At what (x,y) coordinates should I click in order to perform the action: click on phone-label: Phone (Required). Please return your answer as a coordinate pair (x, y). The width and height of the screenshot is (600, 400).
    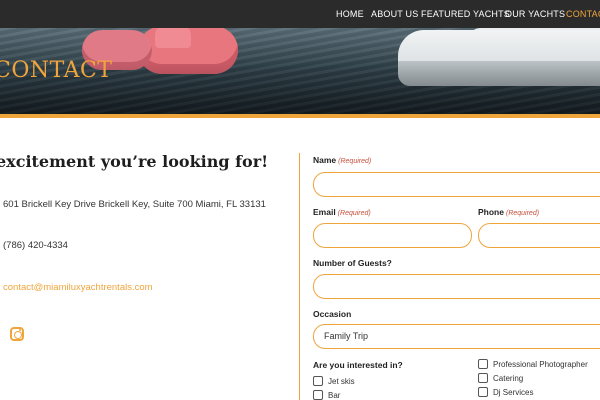
    Looking at the image, I should click on (509, 212).